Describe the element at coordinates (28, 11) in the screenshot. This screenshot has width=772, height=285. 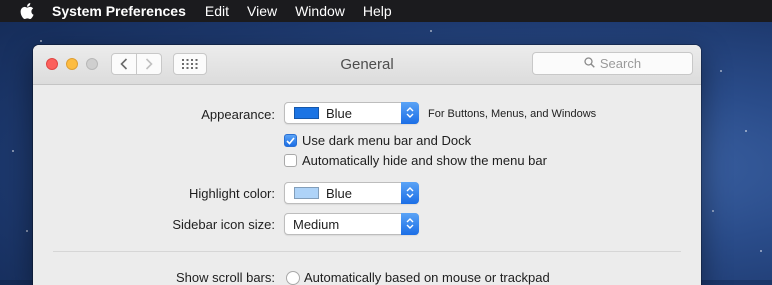
I see `apple-logo-icon` at that location.